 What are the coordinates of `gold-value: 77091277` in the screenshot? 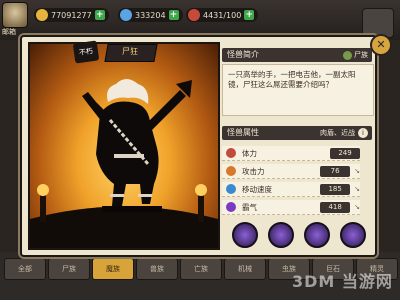 It's located at (71, 15).